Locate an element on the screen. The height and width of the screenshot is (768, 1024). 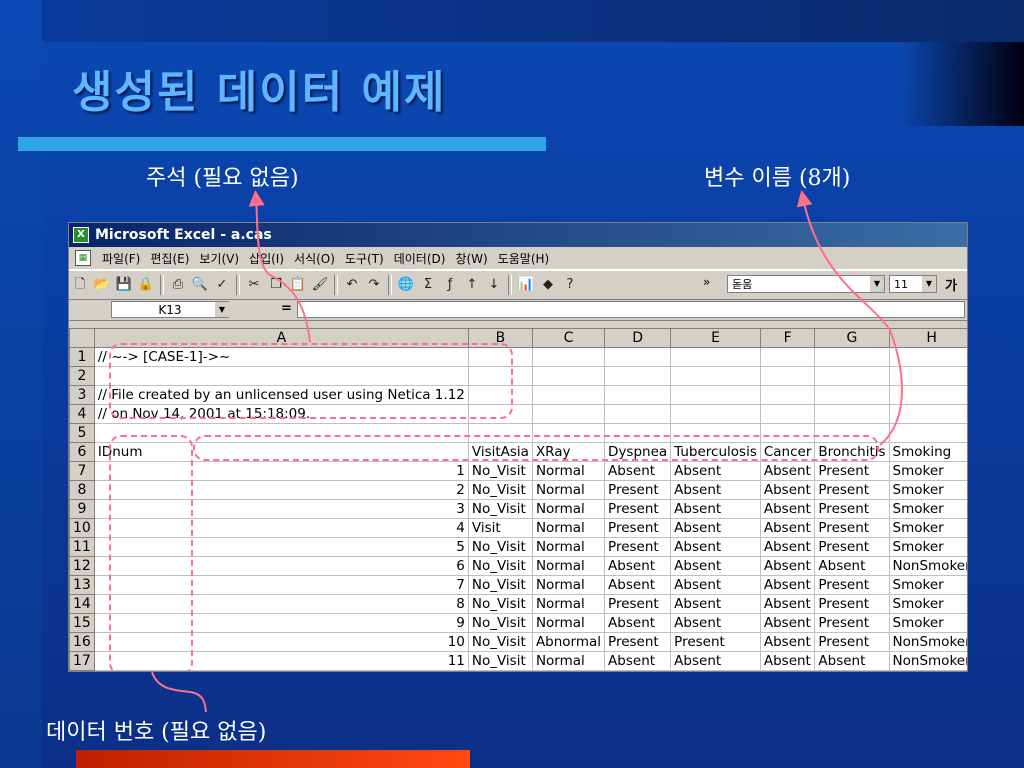
arrow-comment is located at coordinates (279, 266).